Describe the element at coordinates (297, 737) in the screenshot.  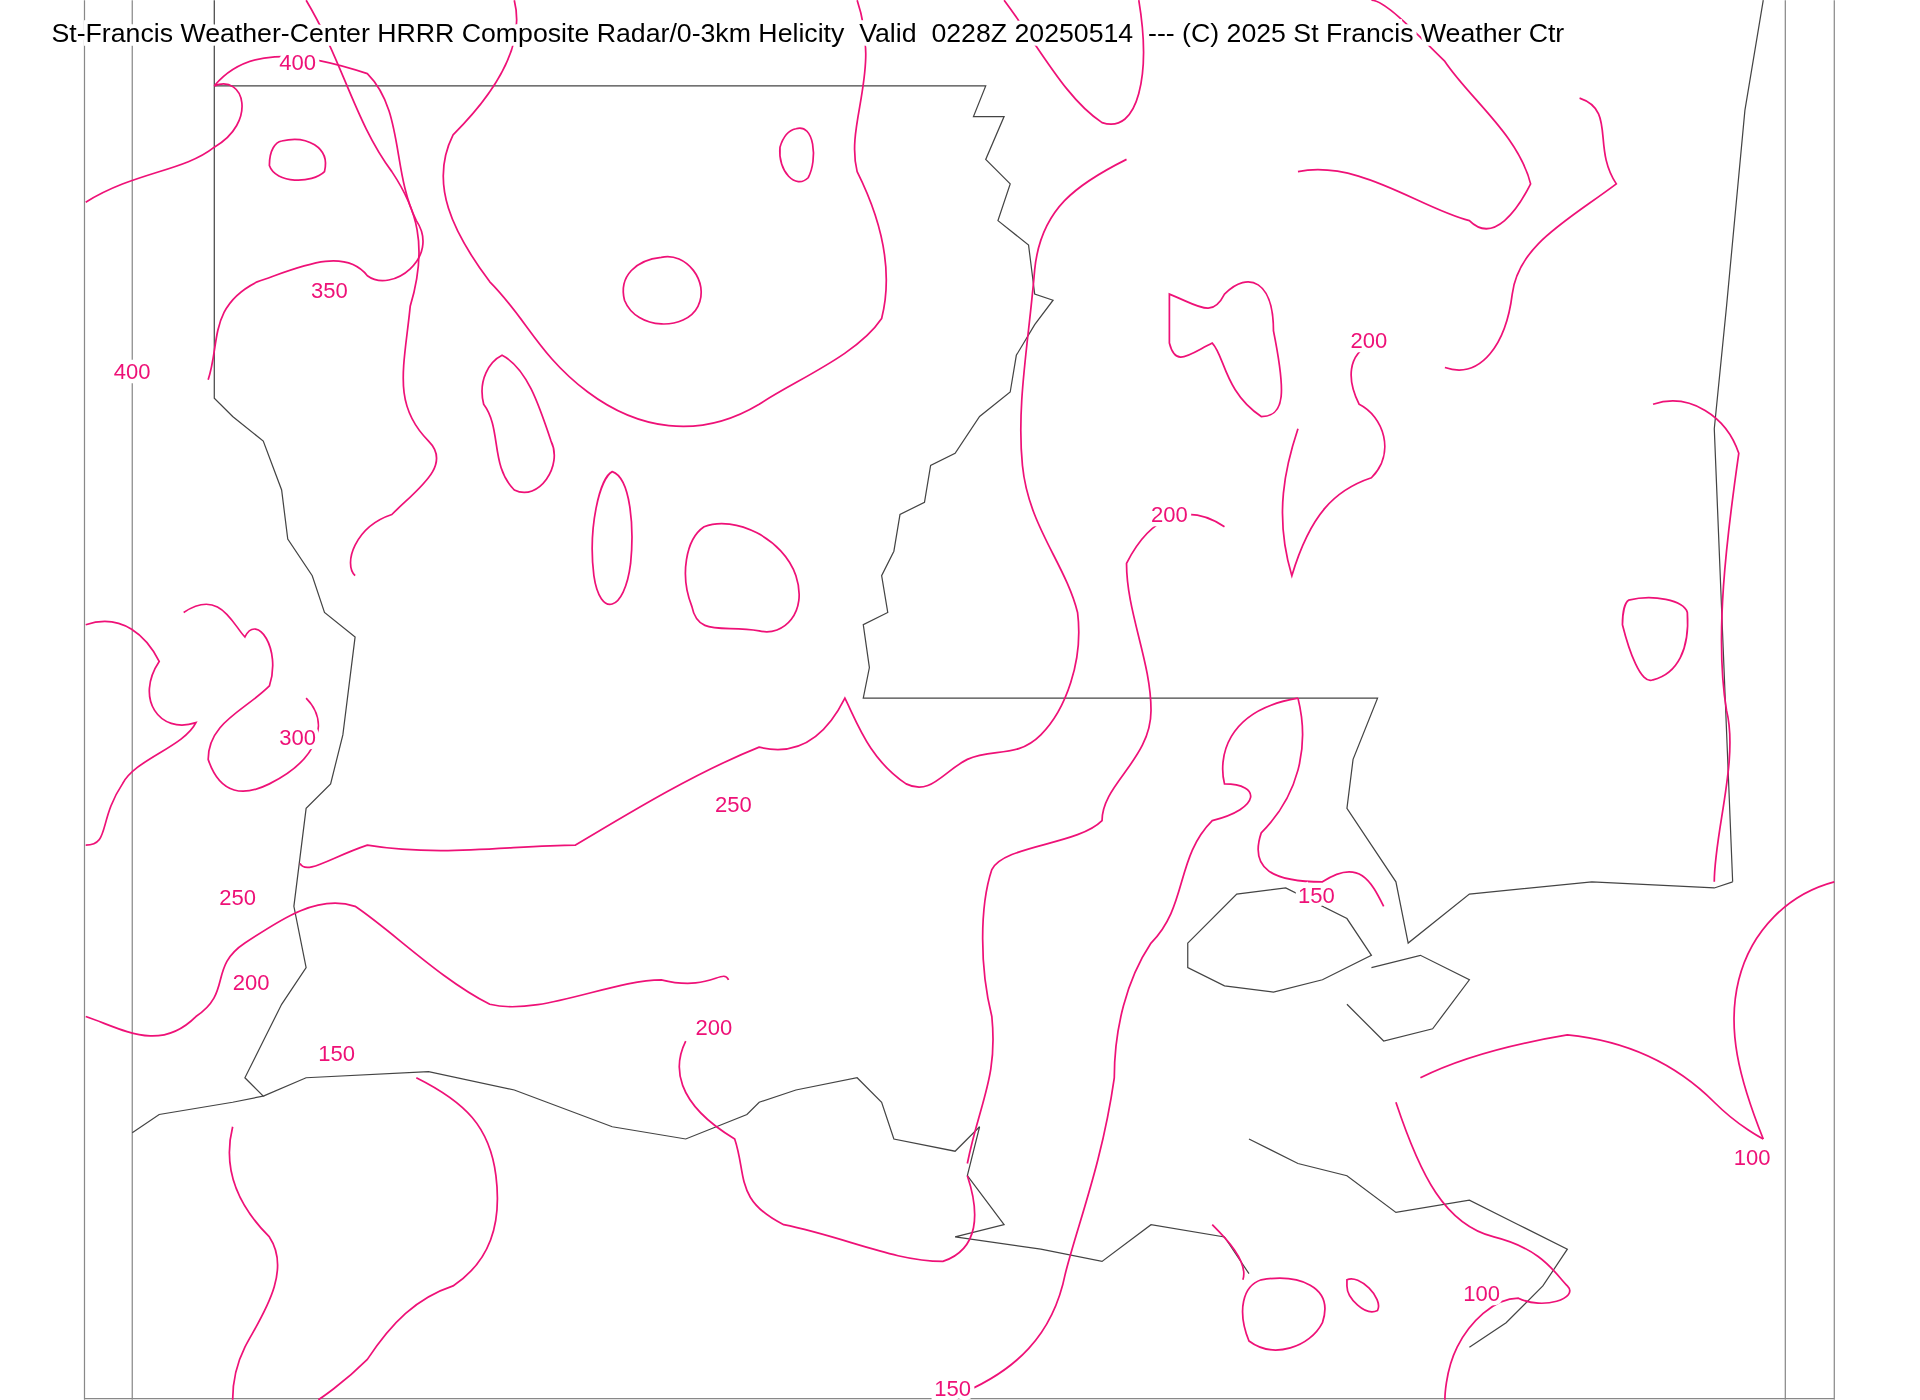
I see `contour-label: 300` at that location.